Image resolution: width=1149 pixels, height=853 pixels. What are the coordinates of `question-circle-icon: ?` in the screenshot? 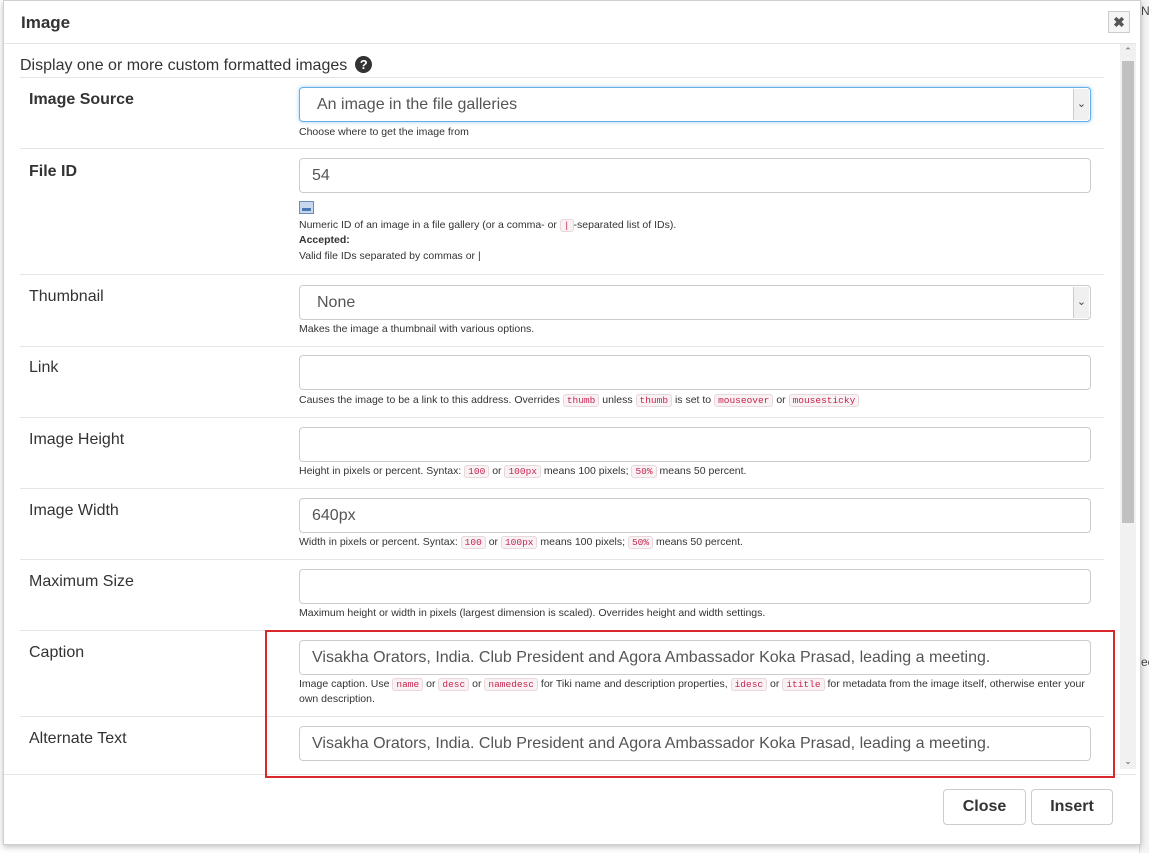 It's located at (364, 64).